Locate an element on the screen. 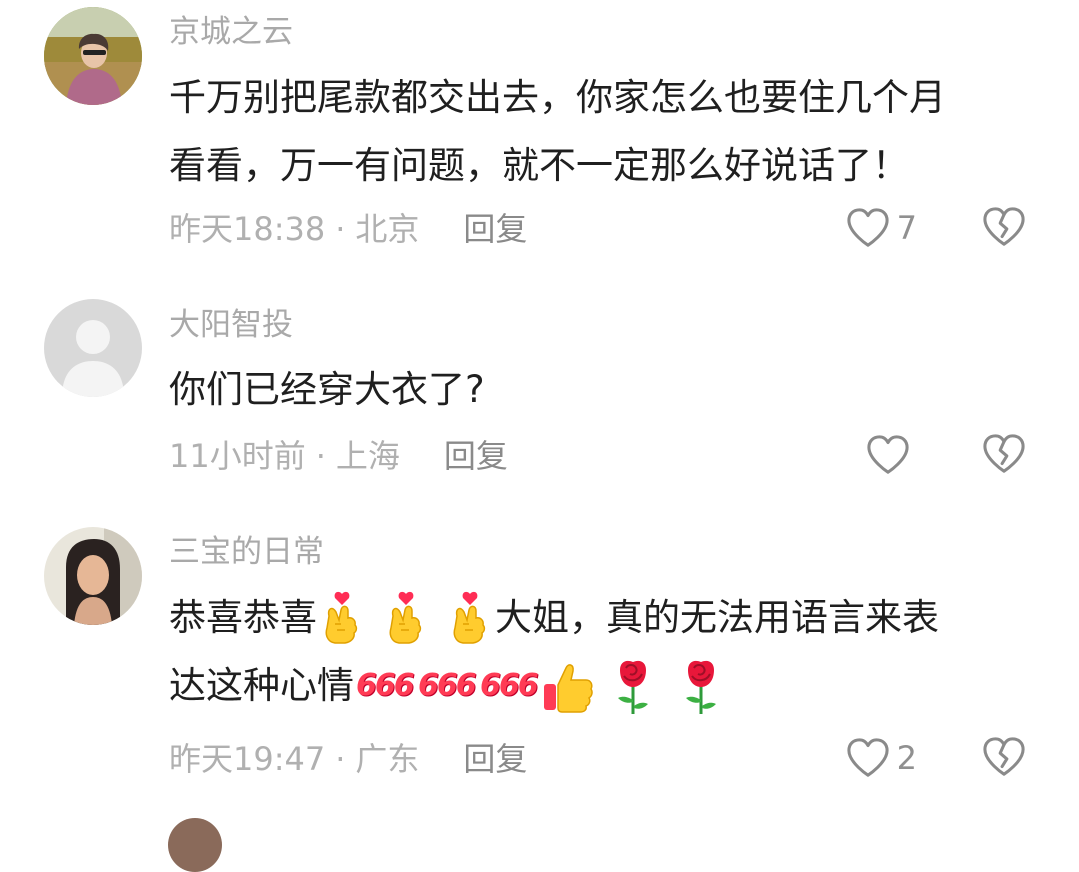 This screenshot has height=872, width=1079. comment-text-line: 达这种心情 666 666 666 is located at coordinates (604, 686).